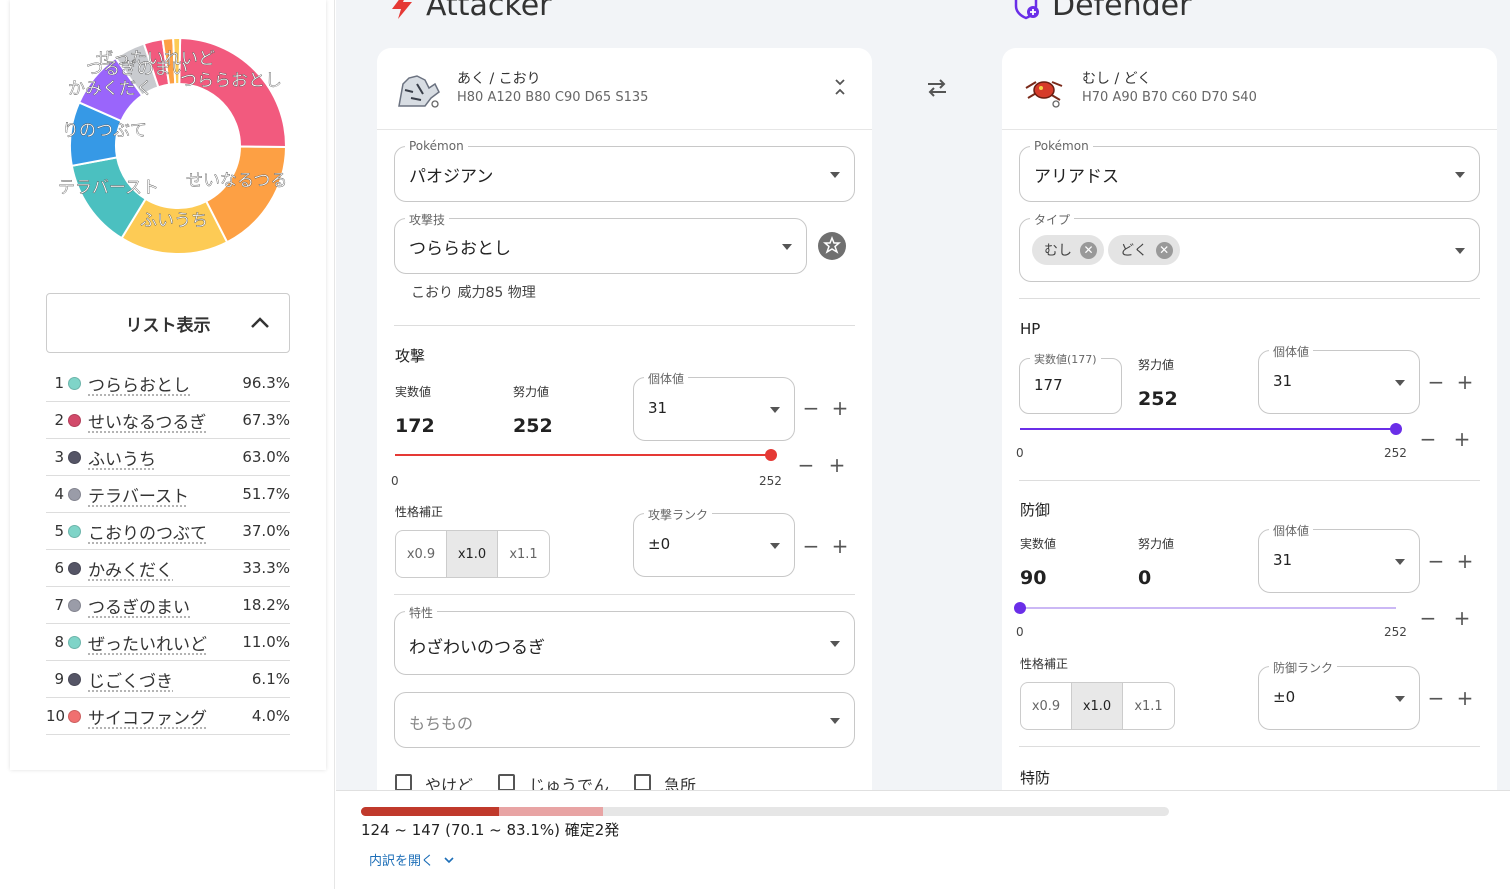  Describe the element at coordinates (1020, 608) in the screenshot. I see `defense-ev-slider-thumb` at that location.